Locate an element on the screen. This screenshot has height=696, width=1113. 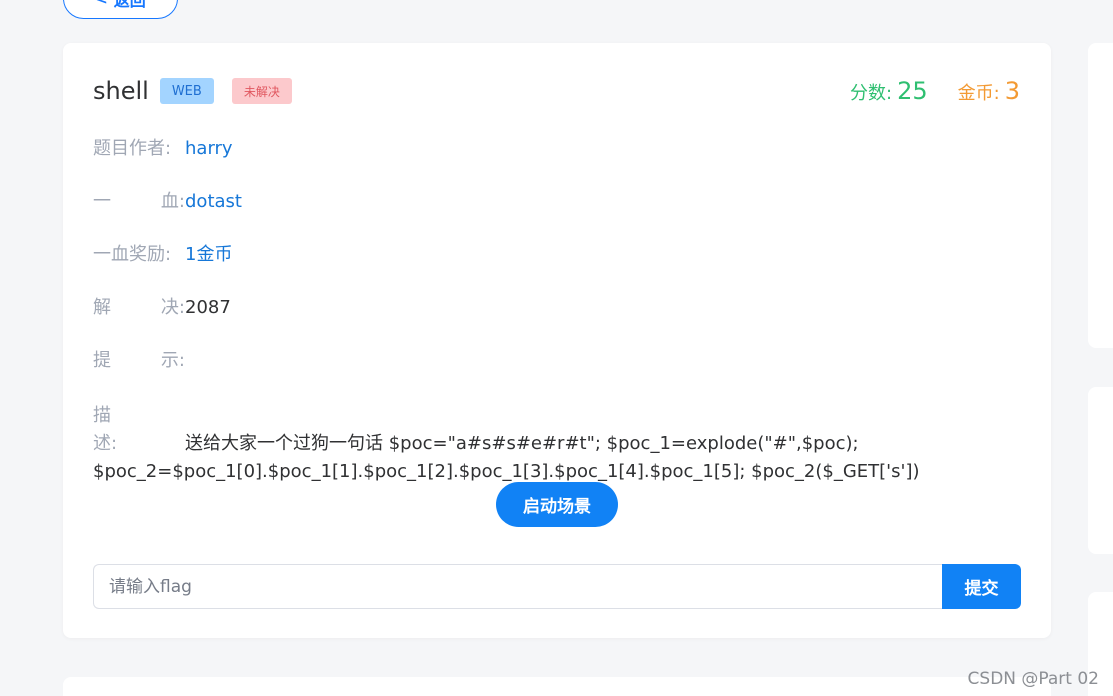
author-link: harry is located at coordinates (209, 149).